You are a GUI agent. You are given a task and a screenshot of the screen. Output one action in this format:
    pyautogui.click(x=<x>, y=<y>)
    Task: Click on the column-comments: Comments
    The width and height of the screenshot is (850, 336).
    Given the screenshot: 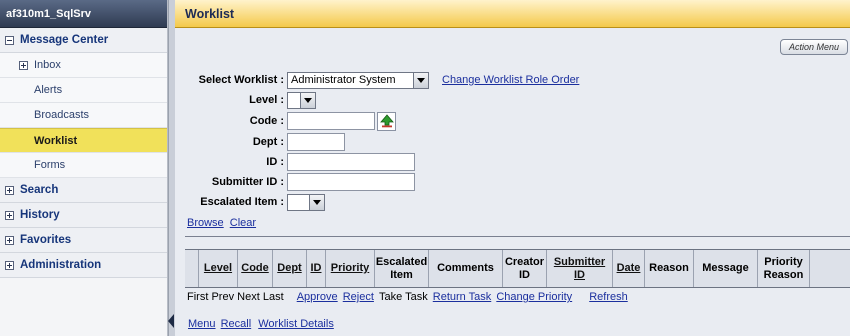 What is the action you would take?
    pyautogui.click(x=466, y=268)
    